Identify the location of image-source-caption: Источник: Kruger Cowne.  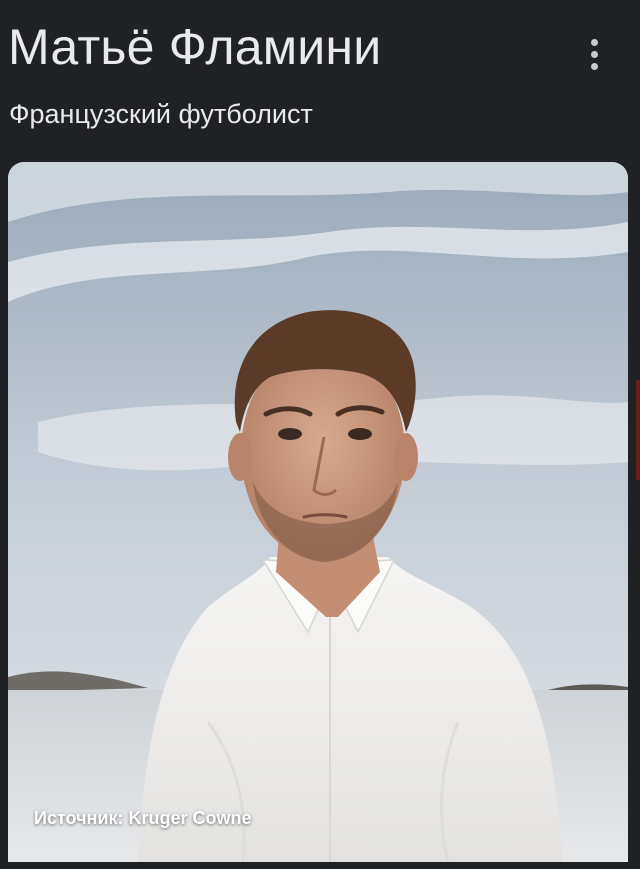
(142, 818).